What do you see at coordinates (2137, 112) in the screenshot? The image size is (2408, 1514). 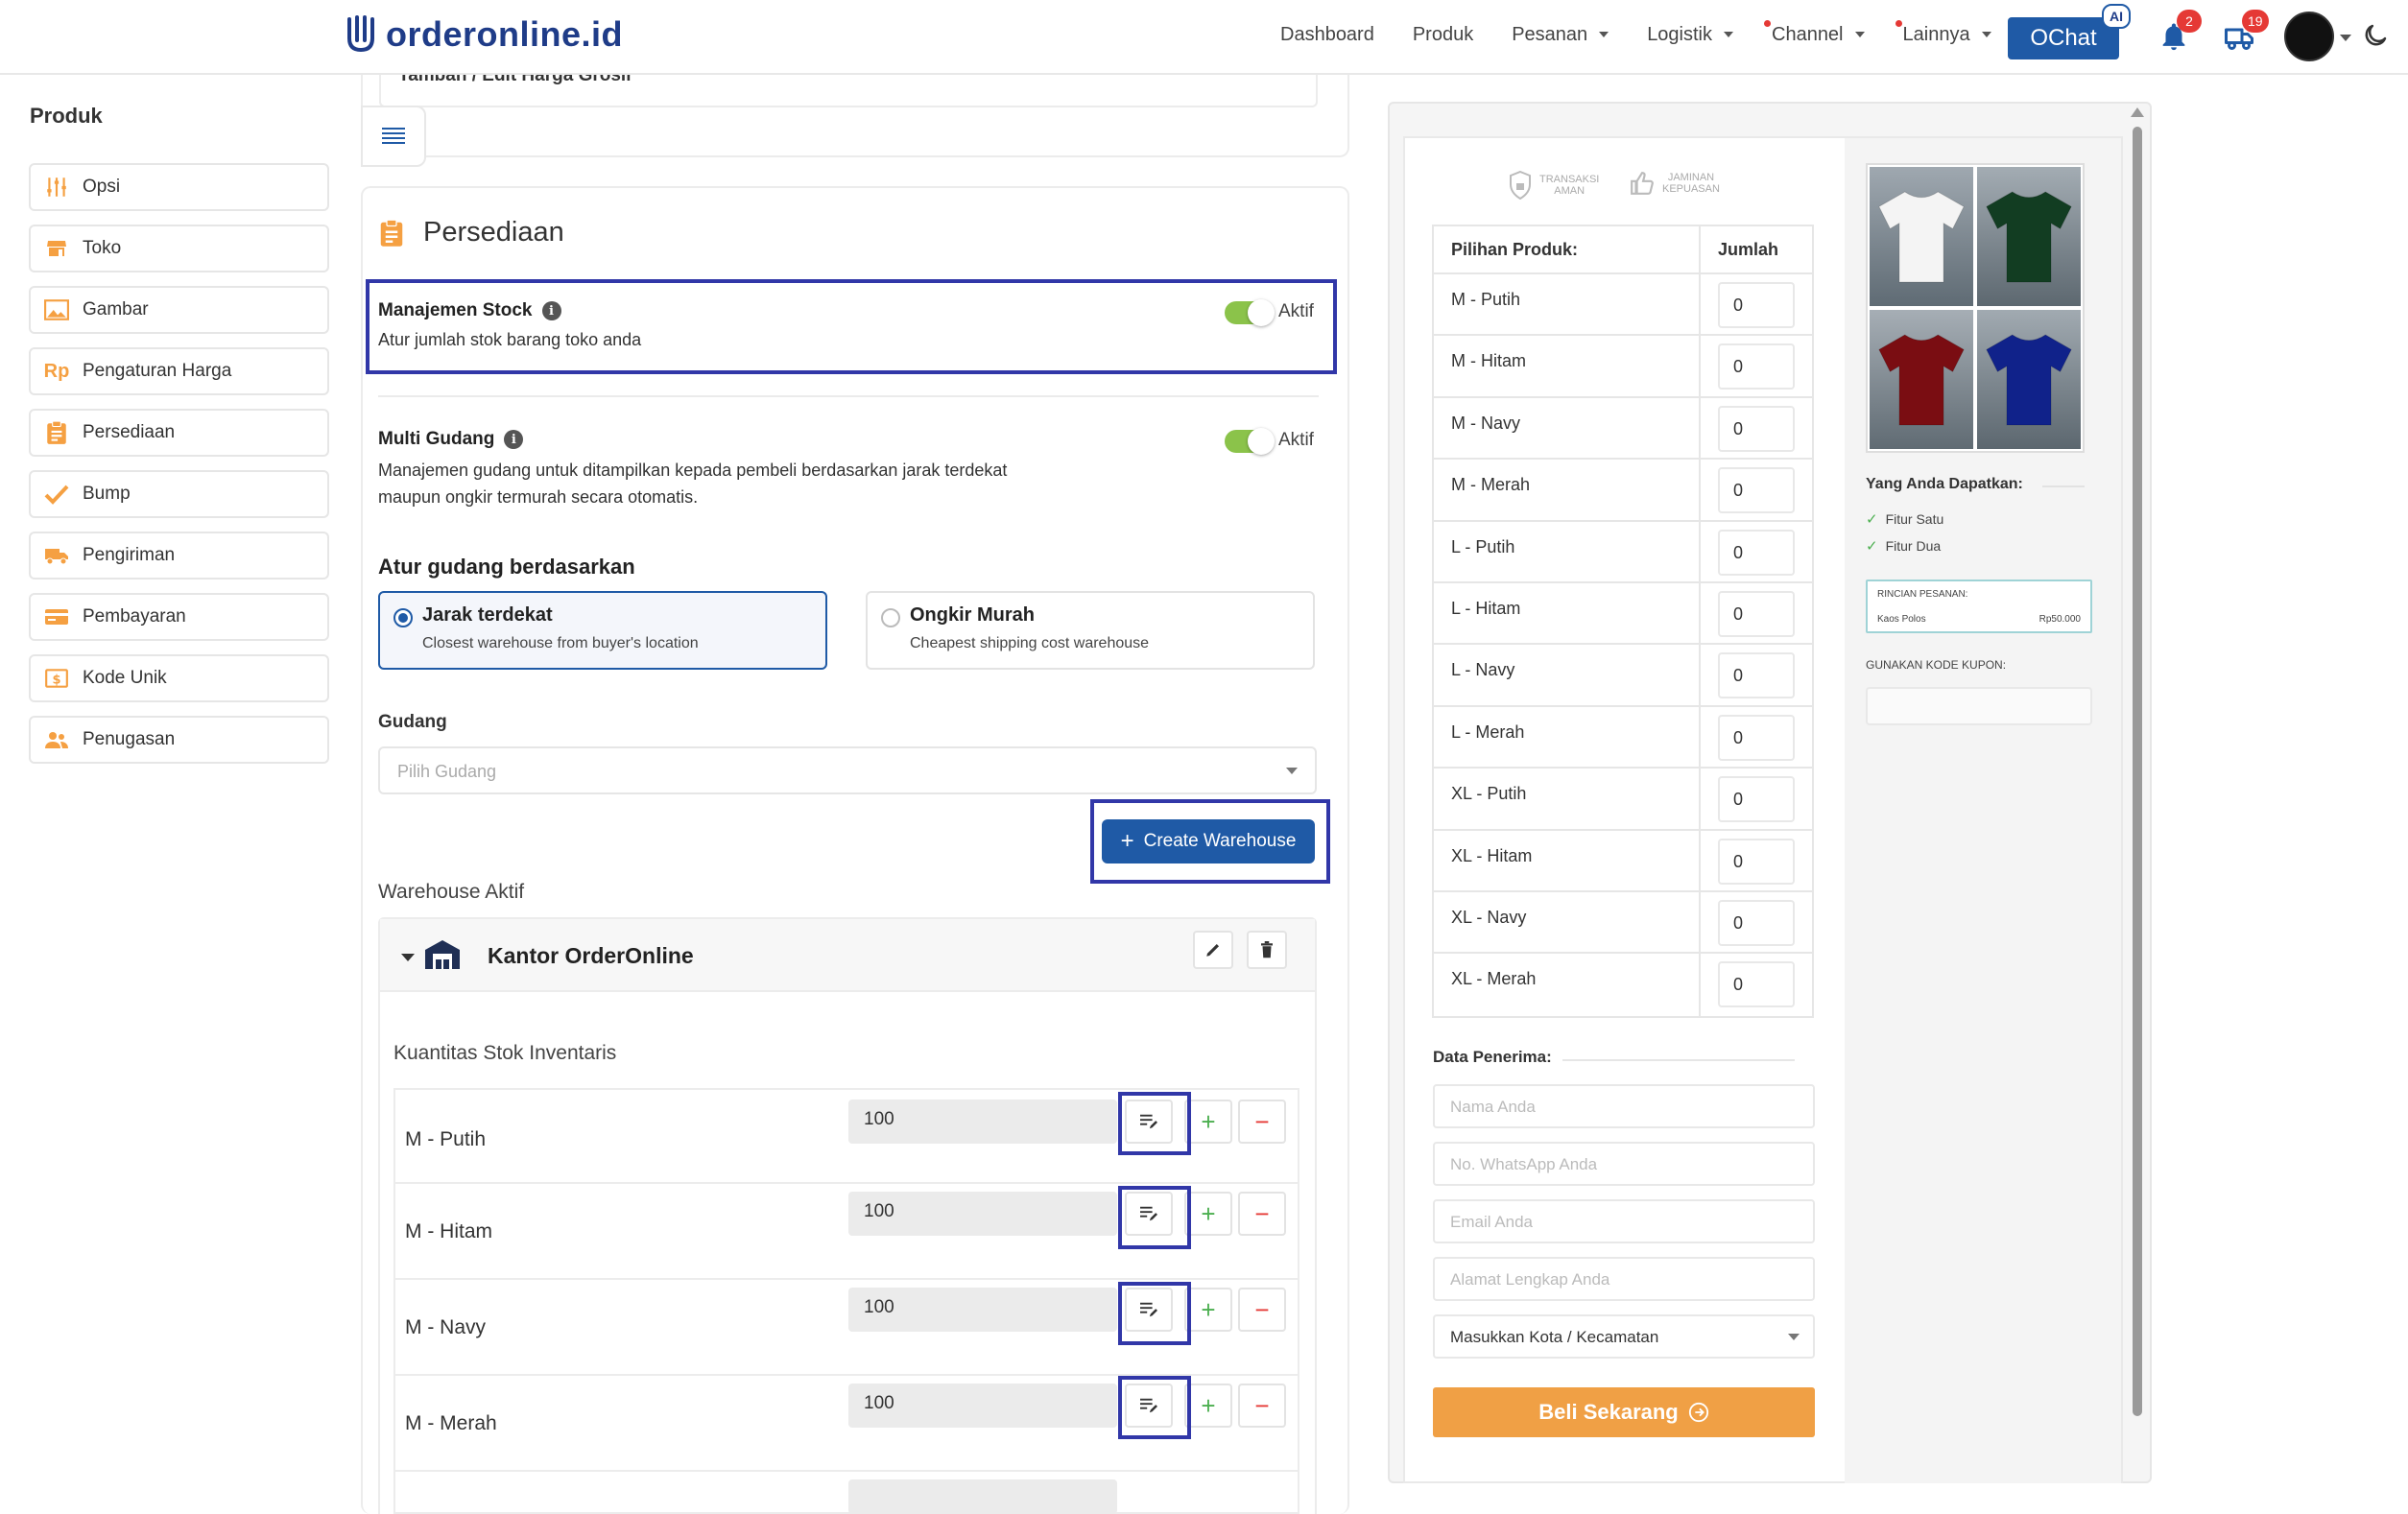 I see `scroll-up-arrow-icon` at bounding box center [2137, 112].